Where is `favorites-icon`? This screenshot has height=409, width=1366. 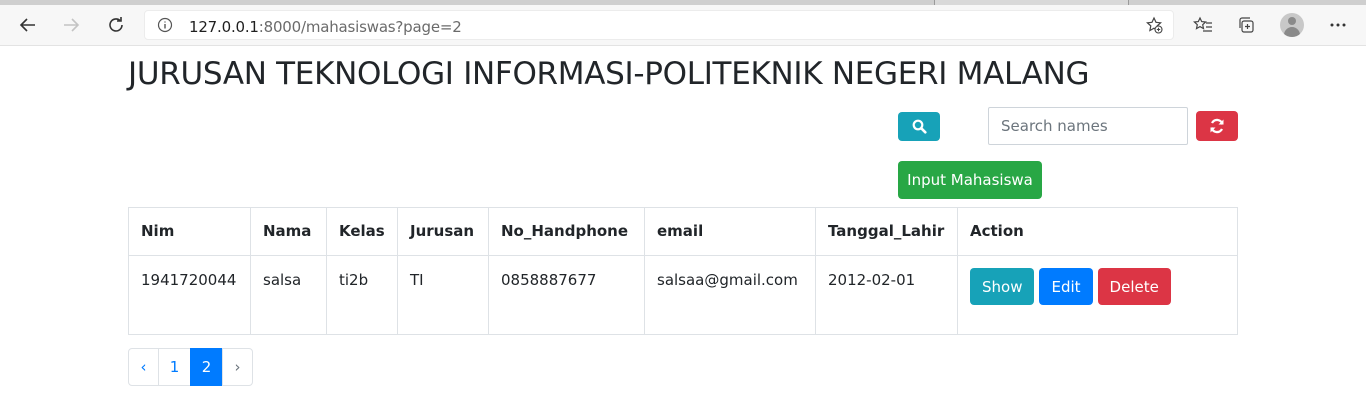 favorites-icon is located at coordinates (1203, 25).